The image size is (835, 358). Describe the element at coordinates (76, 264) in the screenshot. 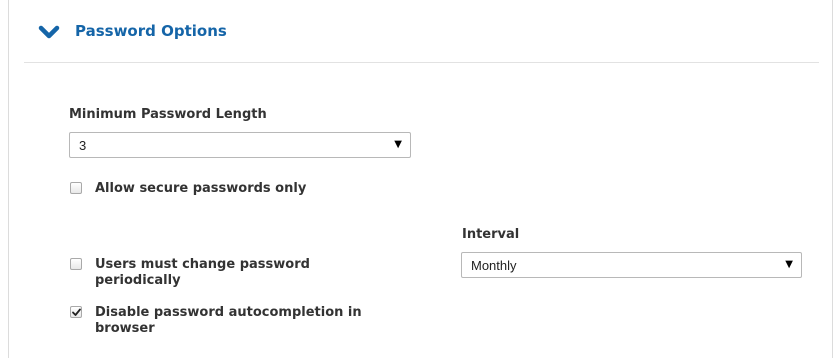

I see `change-periodically-checkbox` at that location.